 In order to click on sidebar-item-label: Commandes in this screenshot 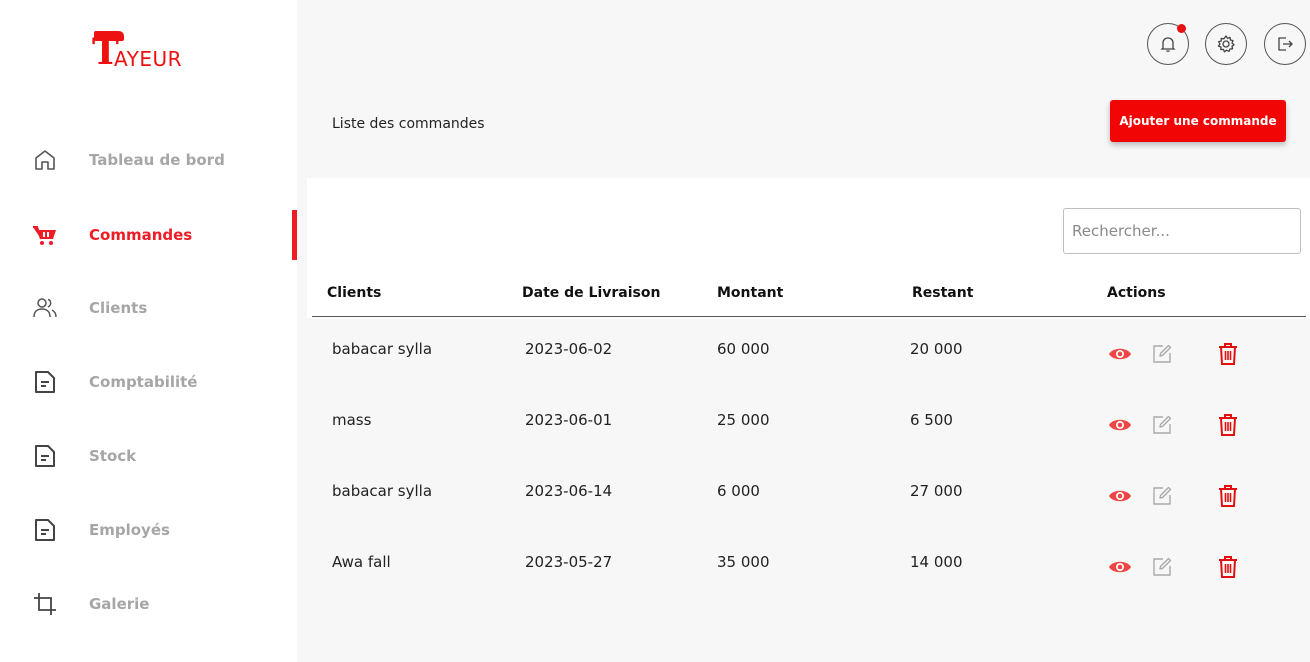, I will do `click(141, 235)`.